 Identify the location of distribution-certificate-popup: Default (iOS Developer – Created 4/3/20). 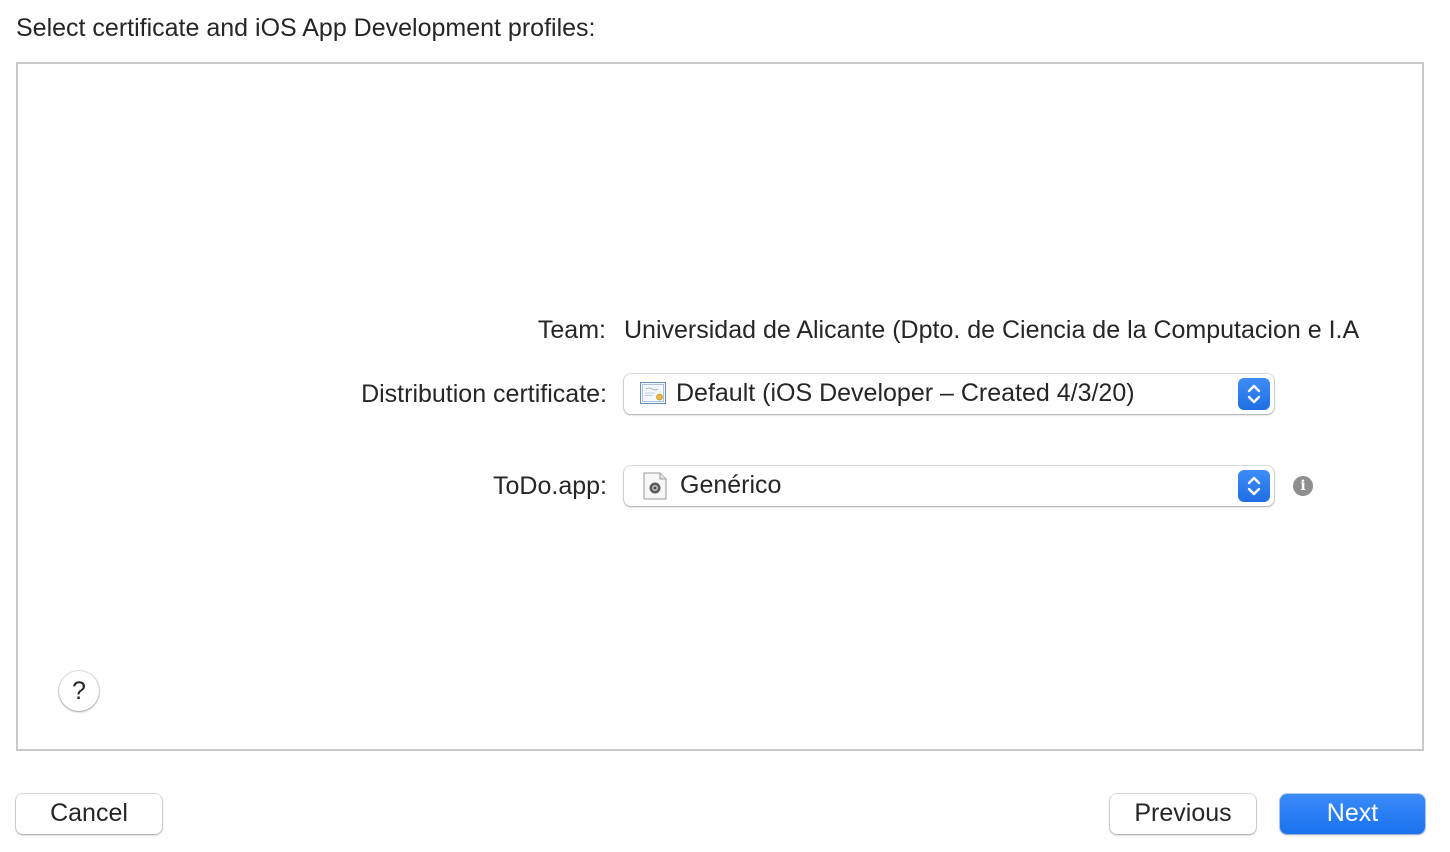
(949, 394).